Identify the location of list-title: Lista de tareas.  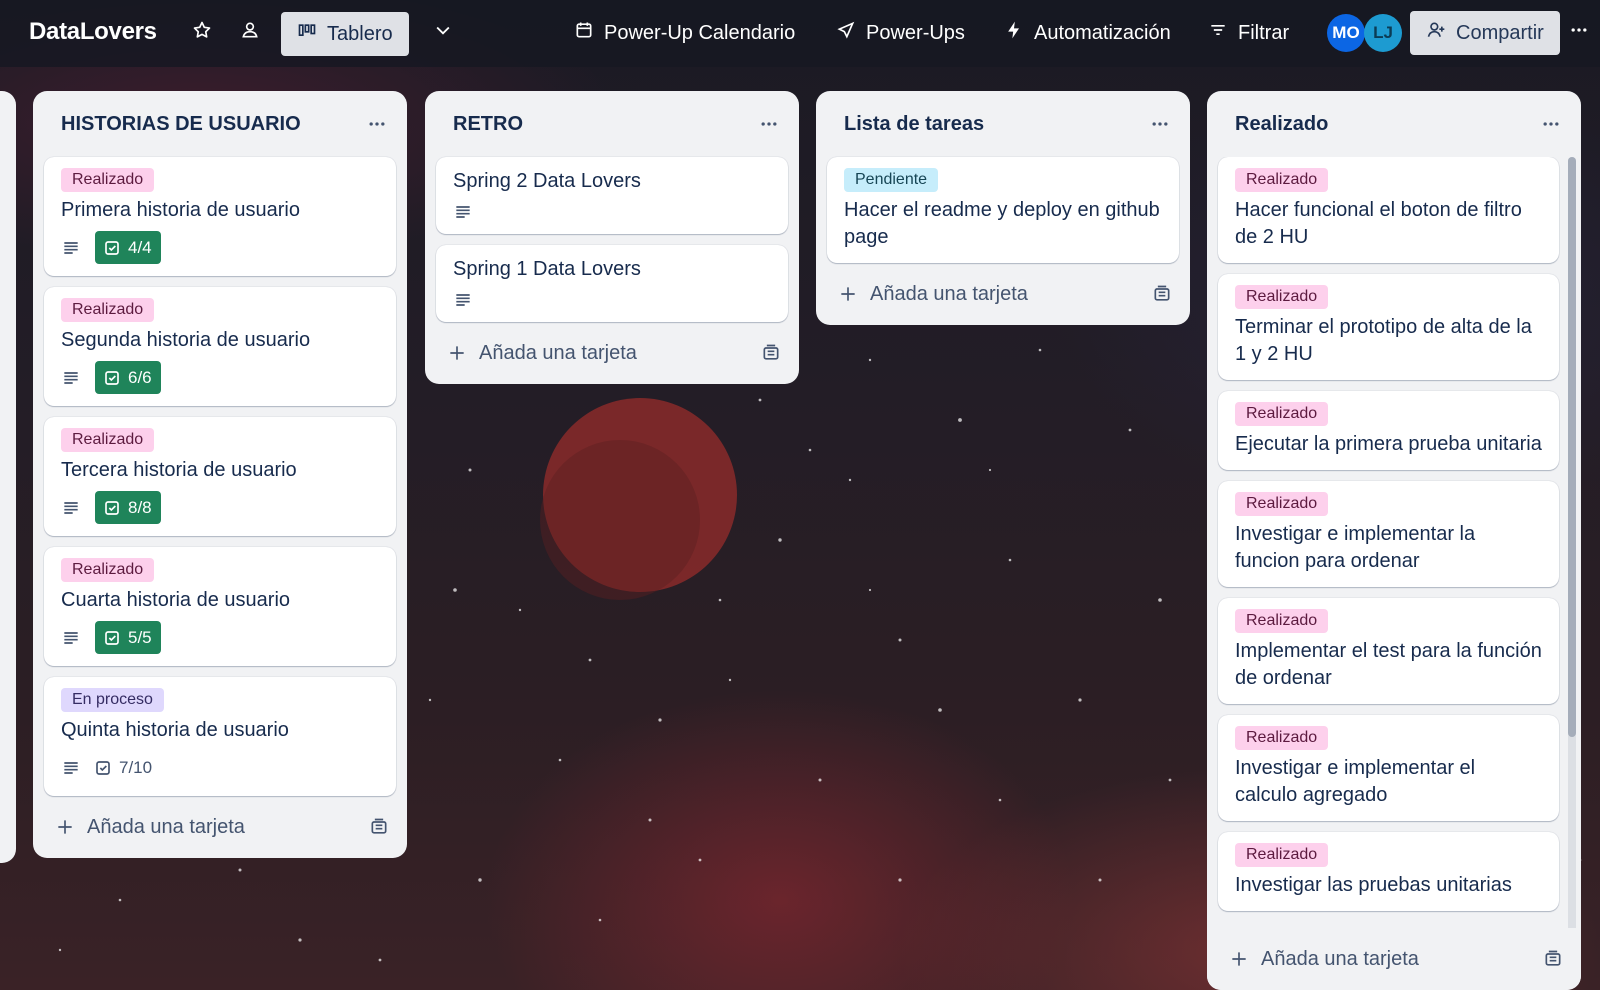
(914, 124).